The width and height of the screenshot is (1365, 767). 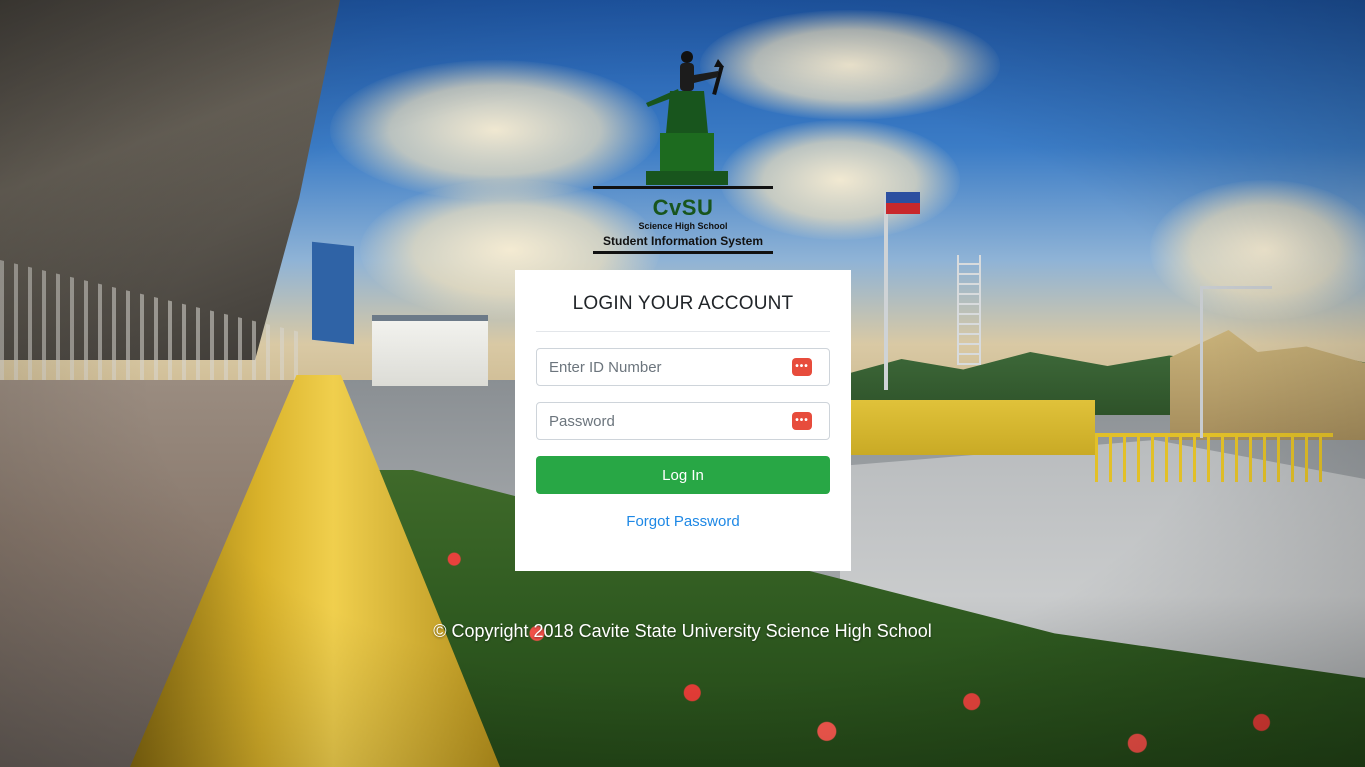 I want to click on login-button: Log In, so click(x=683, y=475).